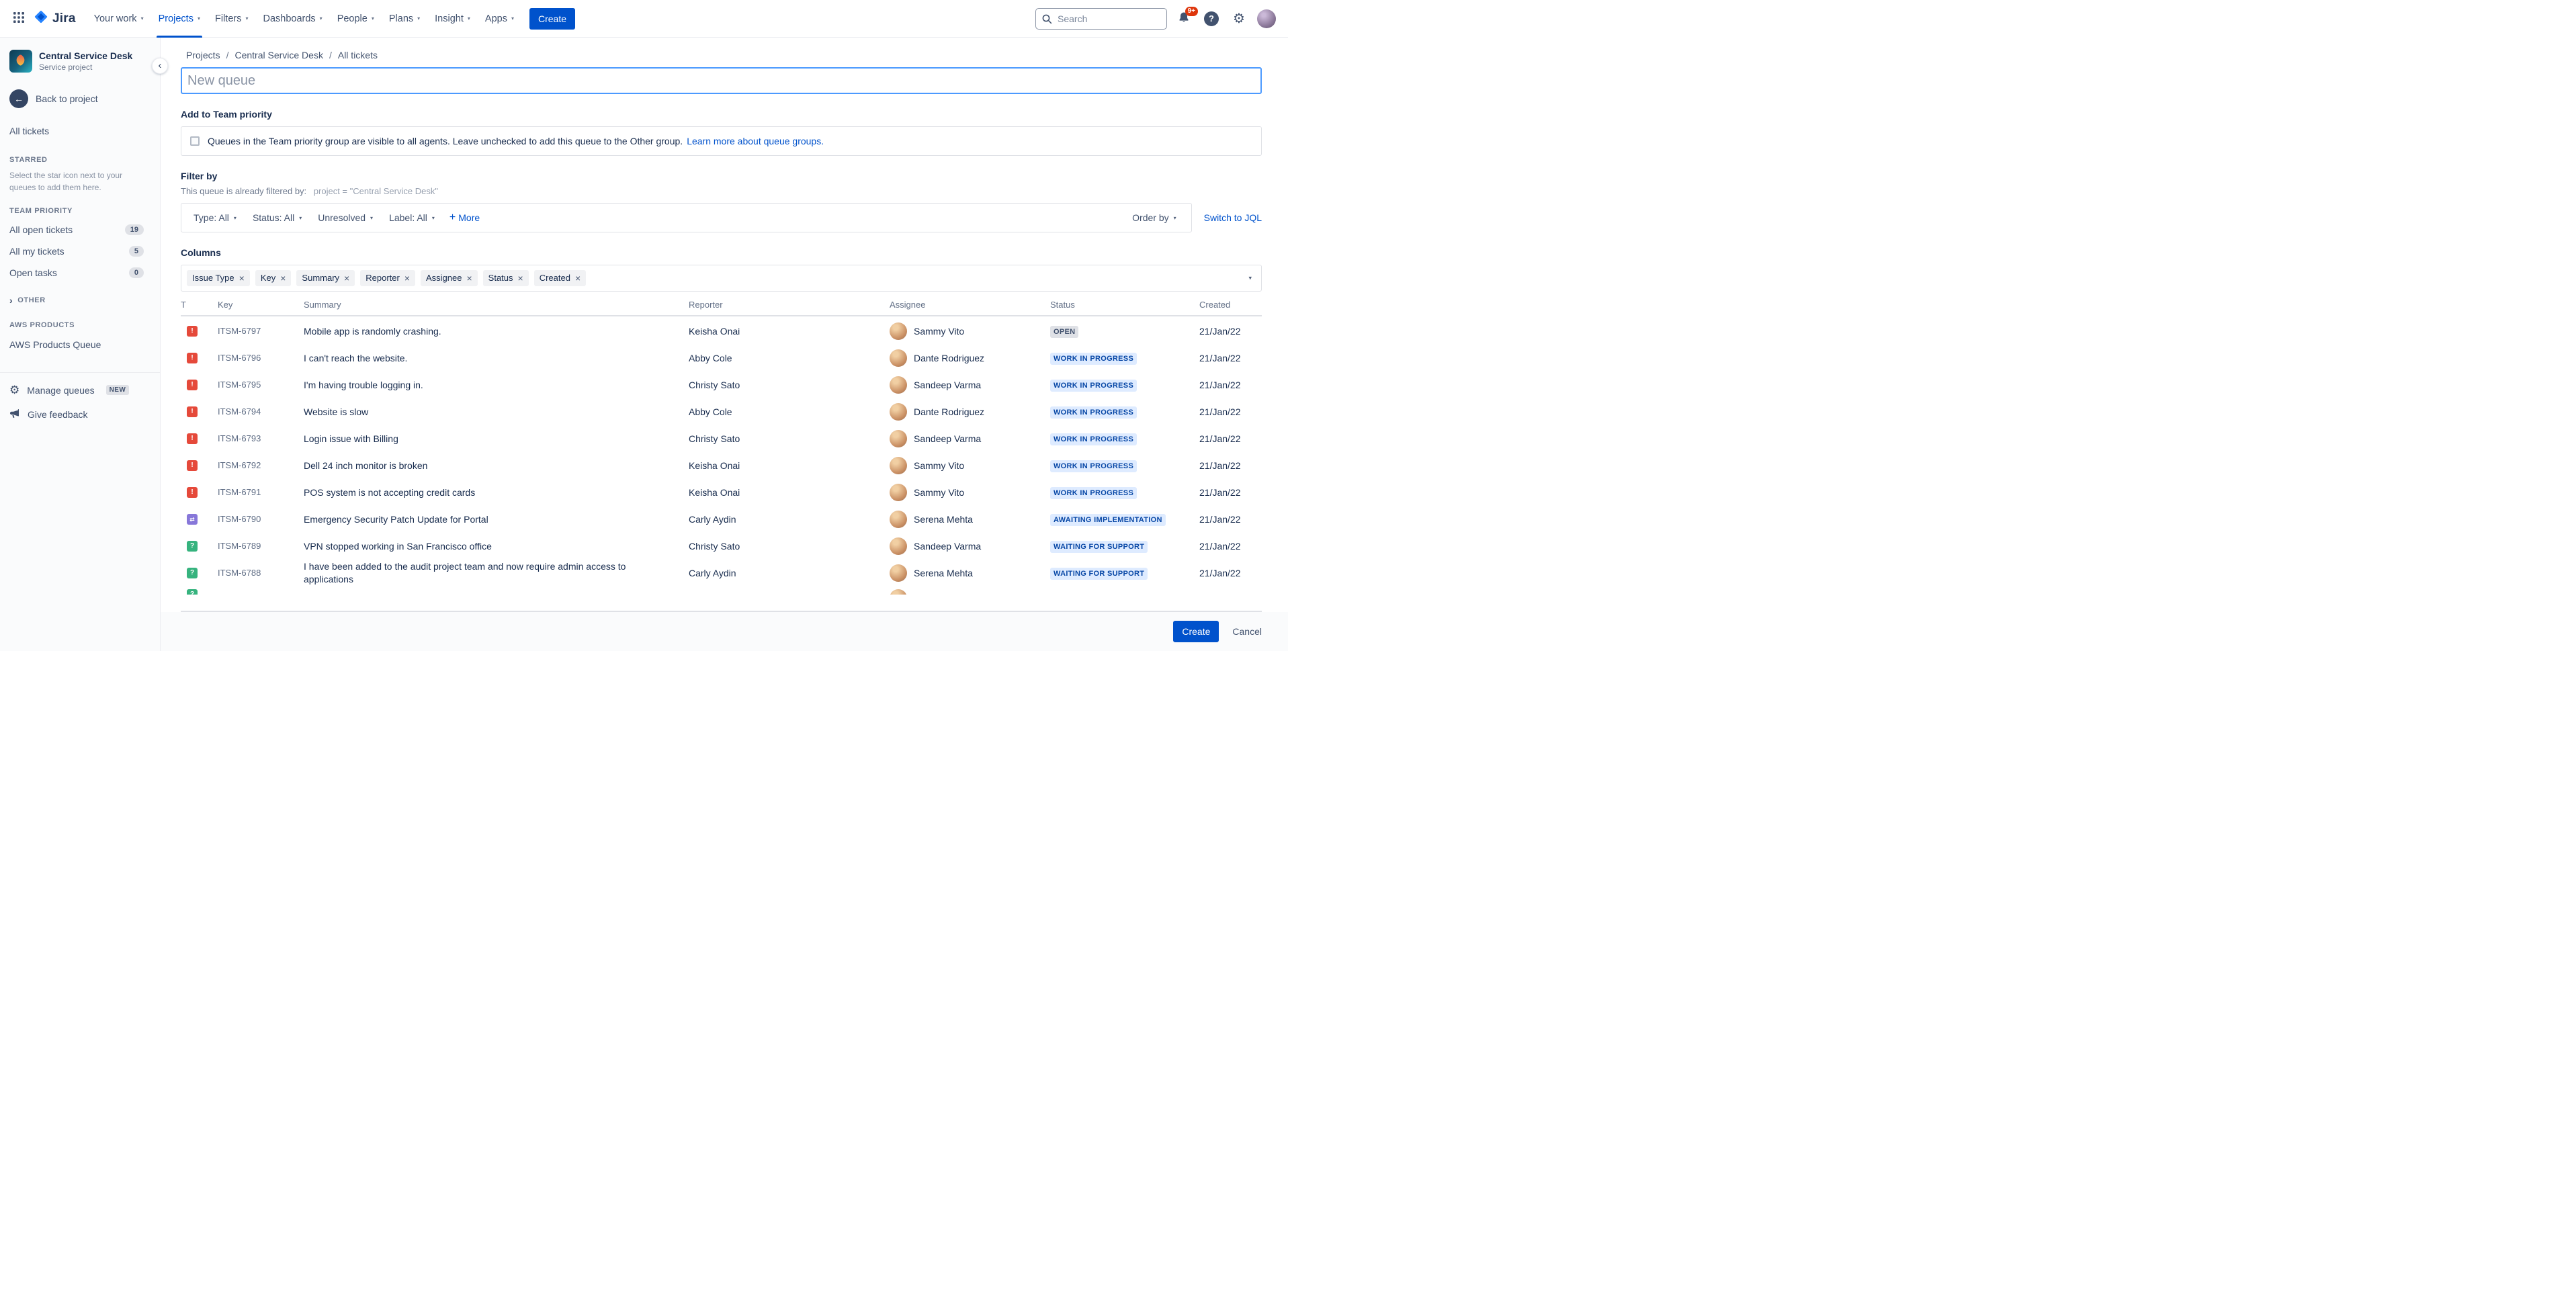 The width and height of the screenshot is (2576, 1302). What do you see at coordinates (345, 217) in the screenshot?
I see `filter-dropdown: Unresolved ▾` at bounding box center [345, 217].